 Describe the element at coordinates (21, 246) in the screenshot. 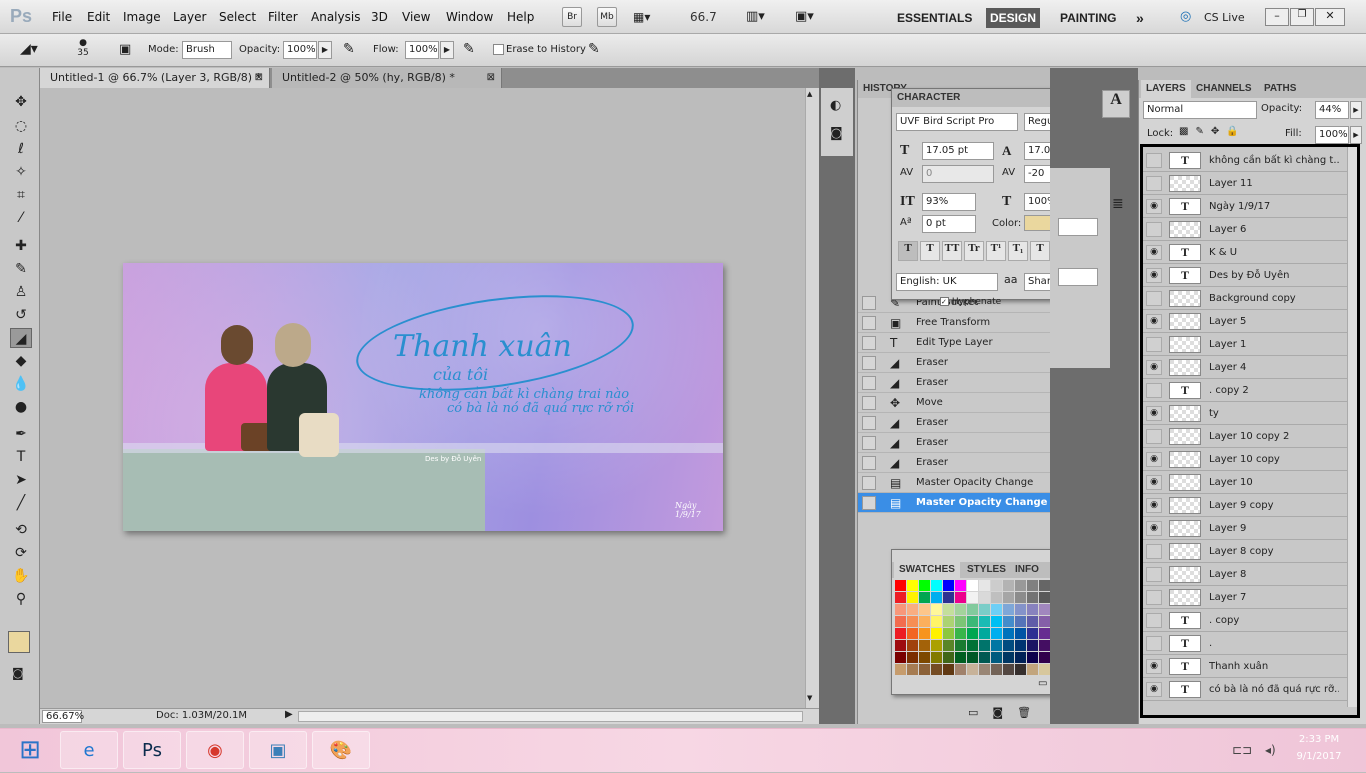

I see `healing-brush-tool-icon: ✚` at that location.